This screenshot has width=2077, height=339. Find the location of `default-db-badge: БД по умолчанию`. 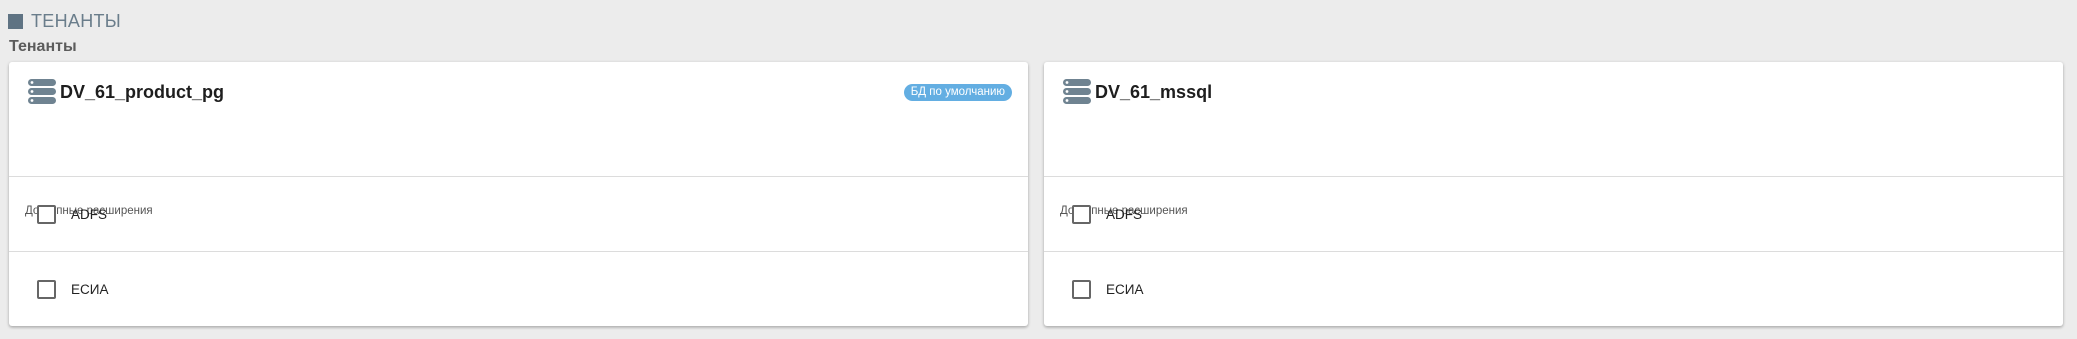

default-db-badge: БД по умолчанию is located at coordinates (957, 92).